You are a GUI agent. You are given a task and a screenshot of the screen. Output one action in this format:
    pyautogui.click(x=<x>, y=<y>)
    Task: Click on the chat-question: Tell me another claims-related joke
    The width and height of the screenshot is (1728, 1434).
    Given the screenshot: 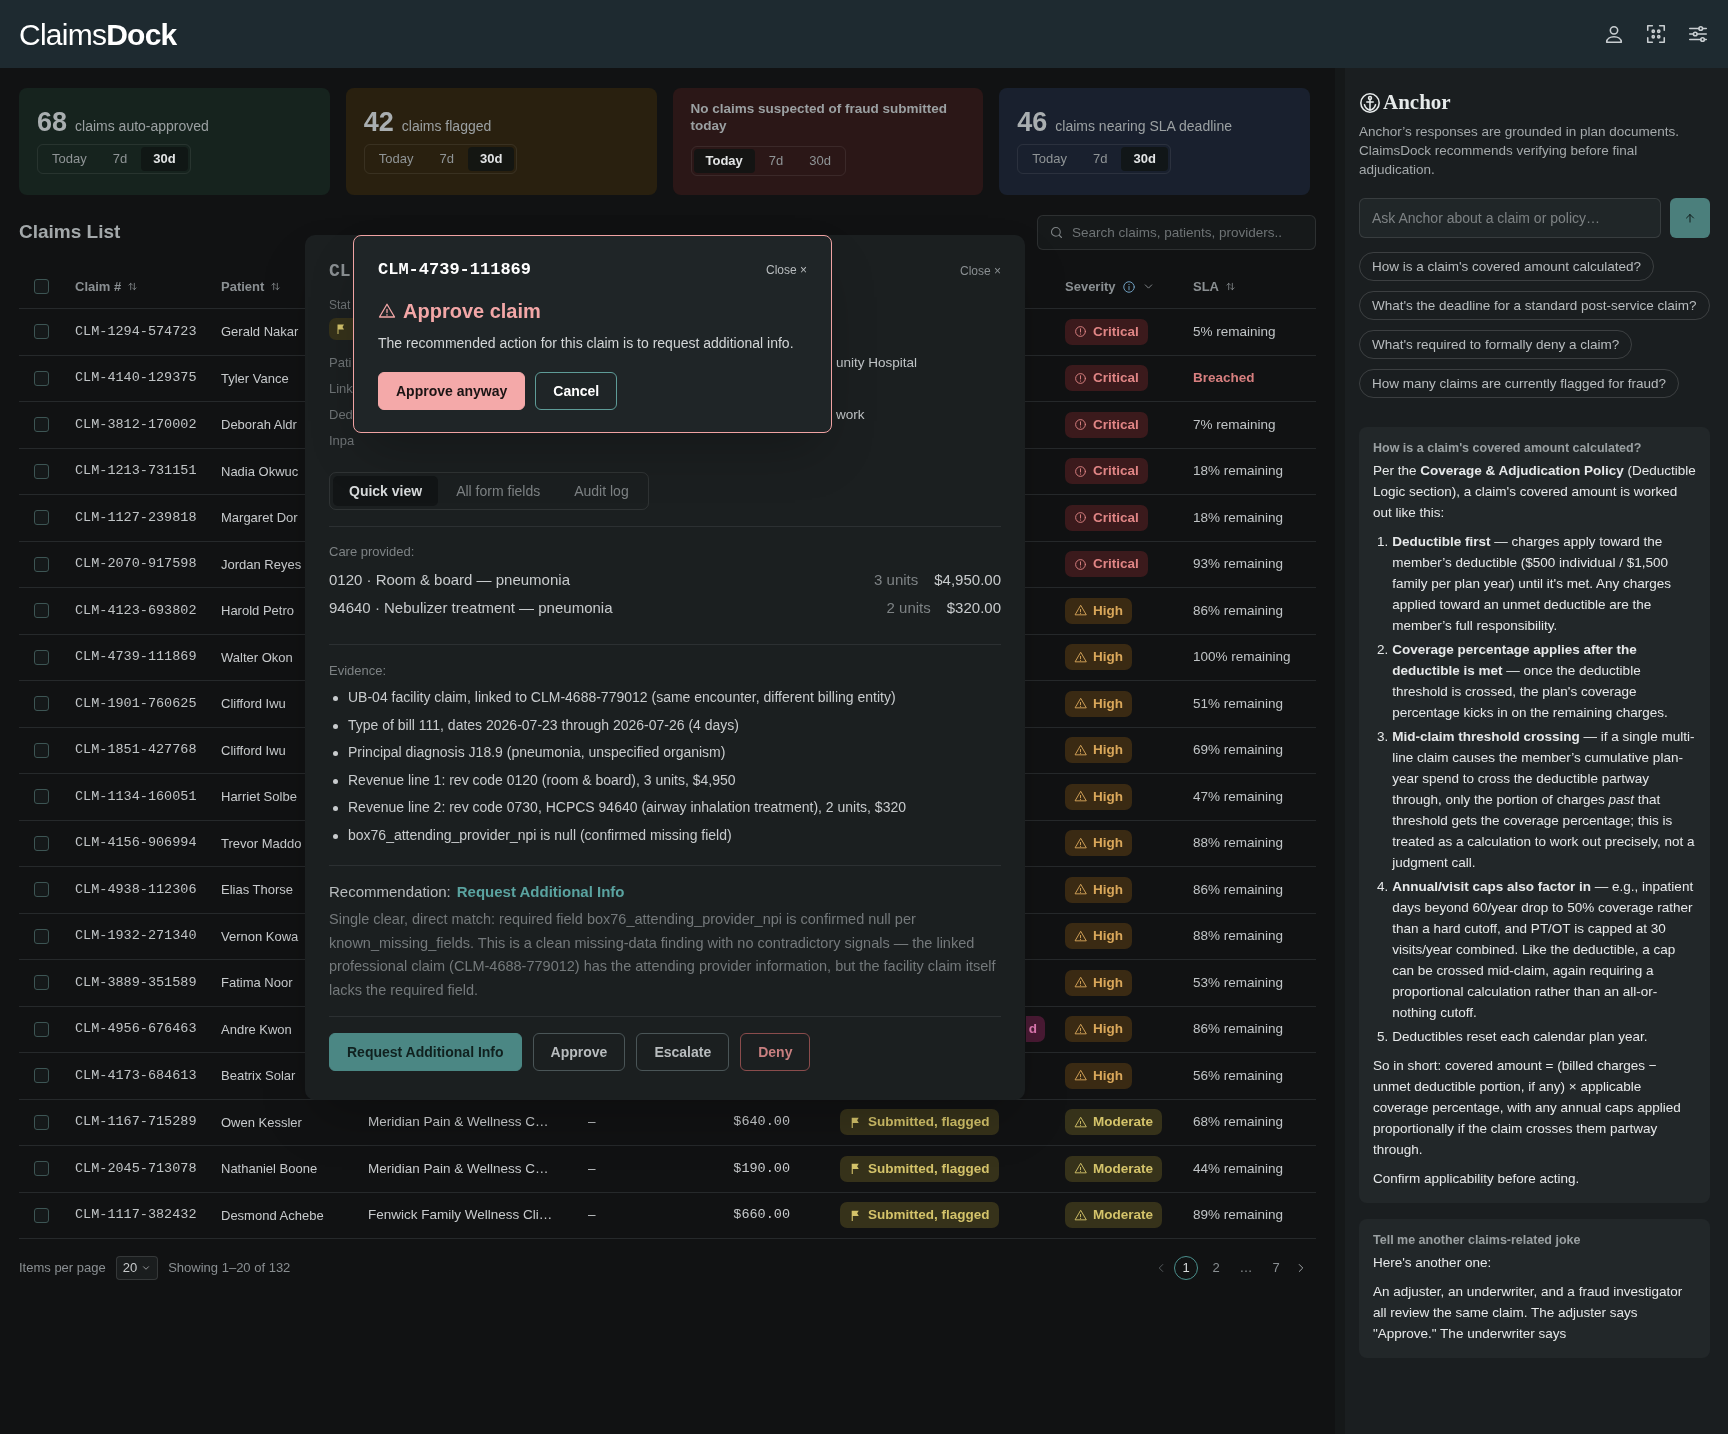 What is the action you would take?
    pyautogui.click(x=1477, y=1240)
    